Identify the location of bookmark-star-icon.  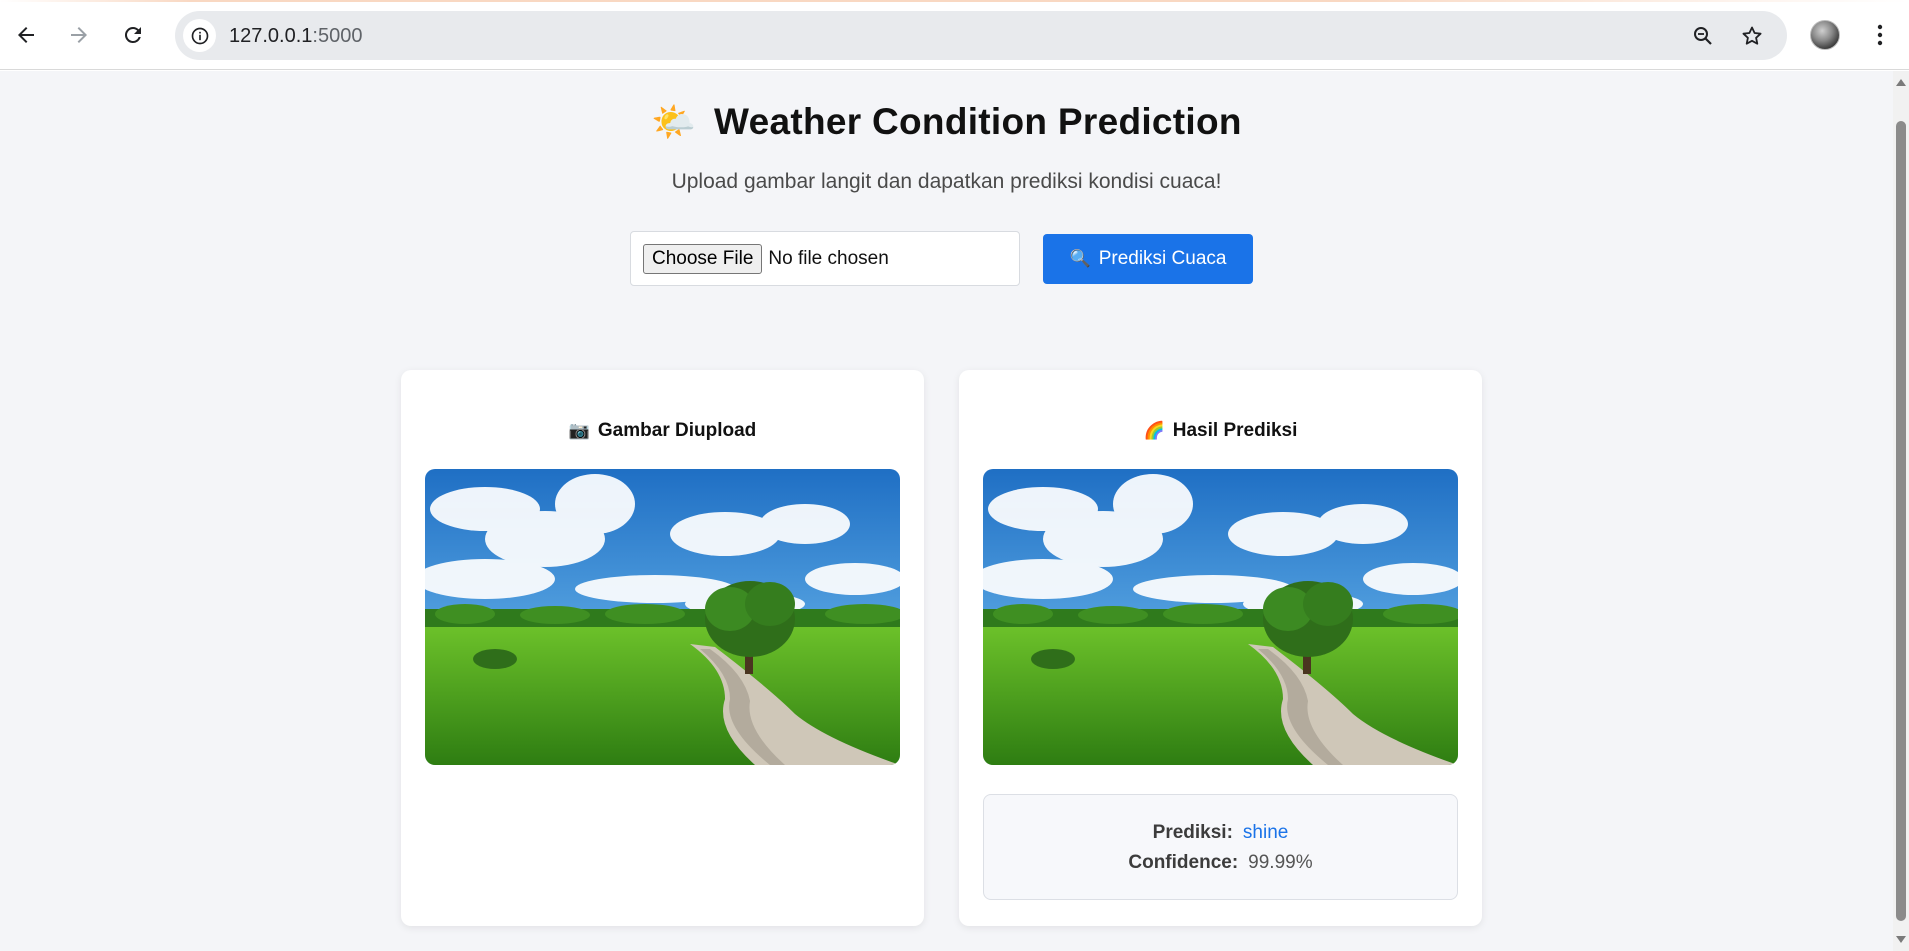
(1752, 35).